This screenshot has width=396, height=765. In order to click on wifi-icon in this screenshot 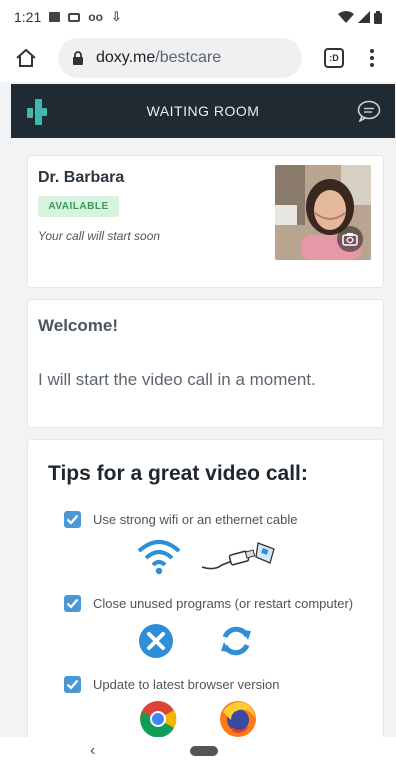, I will do `click(159, 557)`.